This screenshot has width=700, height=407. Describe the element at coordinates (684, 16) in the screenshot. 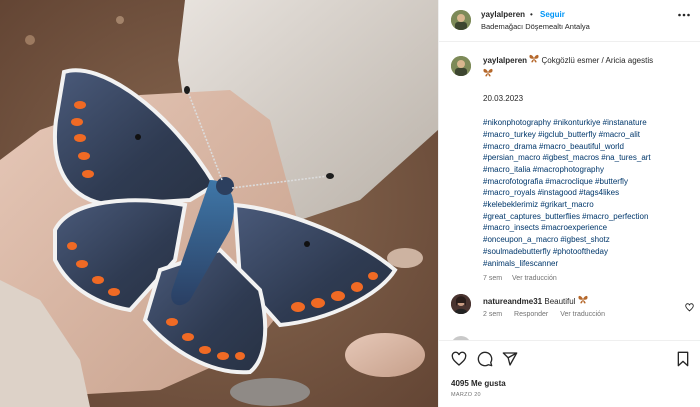

I see `more-options-icon` at that location.